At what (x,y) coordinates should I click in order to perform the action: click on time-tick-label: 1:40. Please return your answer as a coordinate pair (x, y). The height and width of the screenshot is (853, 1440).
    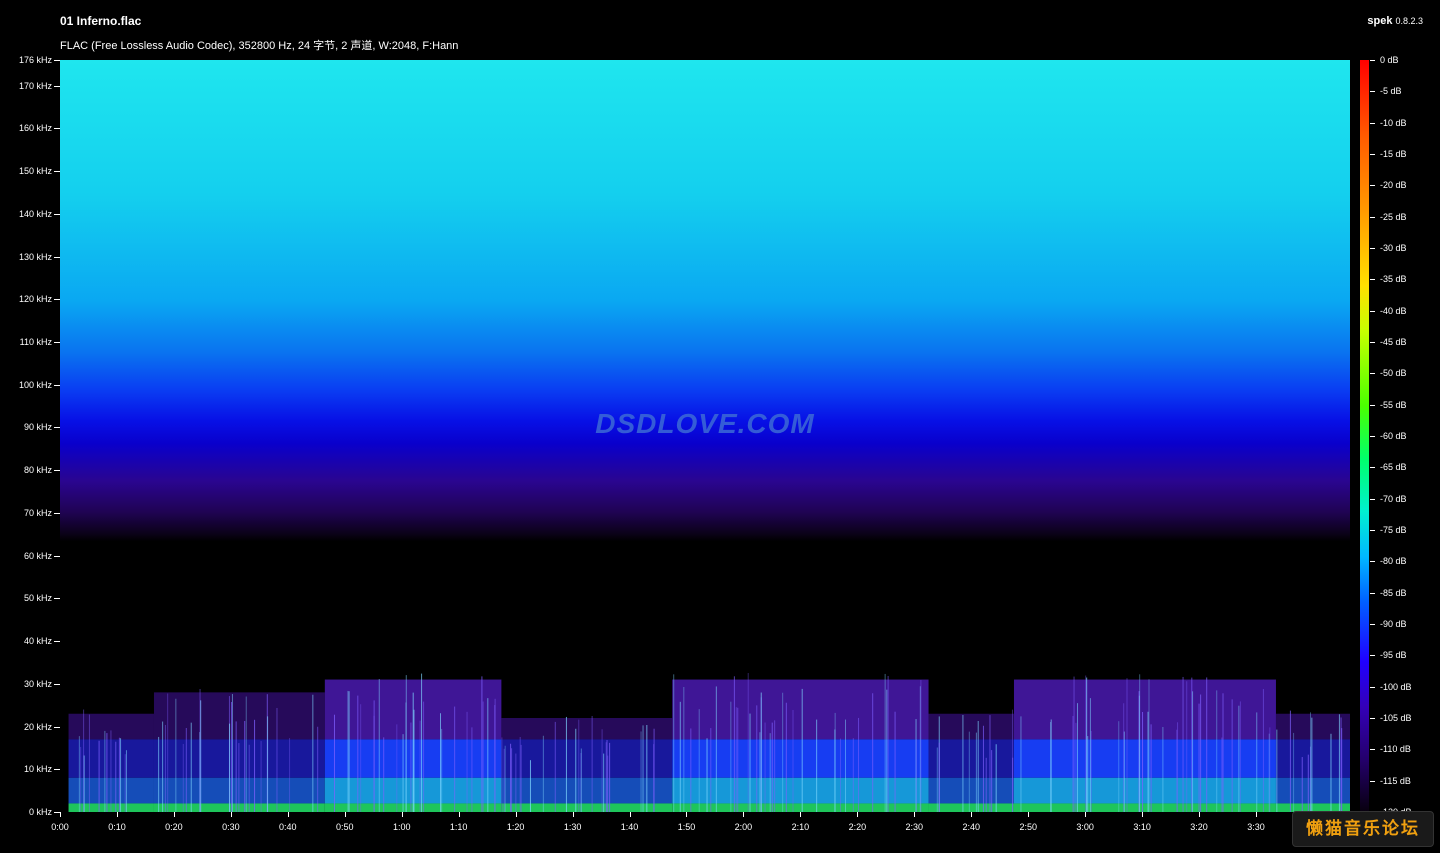
    Looking at the image, I should click on (629, 827).